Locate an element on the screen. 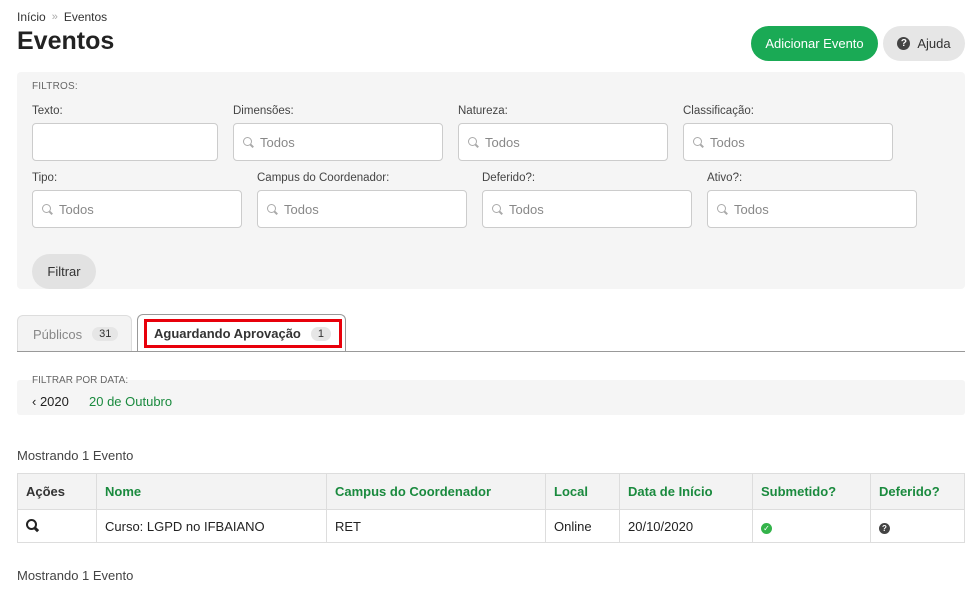 The width and height of the screenshot is (973, 591). filter-text: Texto: is located at coordinates (125, 133).